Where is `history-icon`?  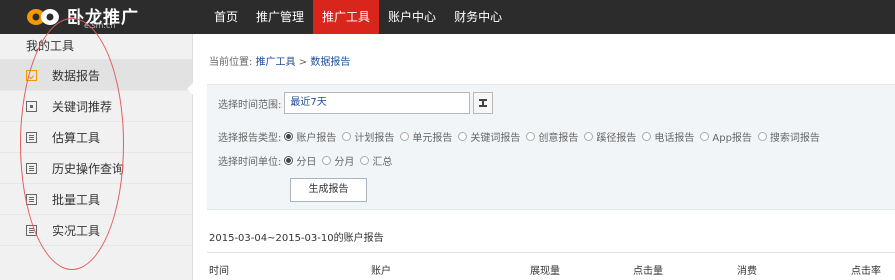 history-icon is located at coordinates (31, 168).